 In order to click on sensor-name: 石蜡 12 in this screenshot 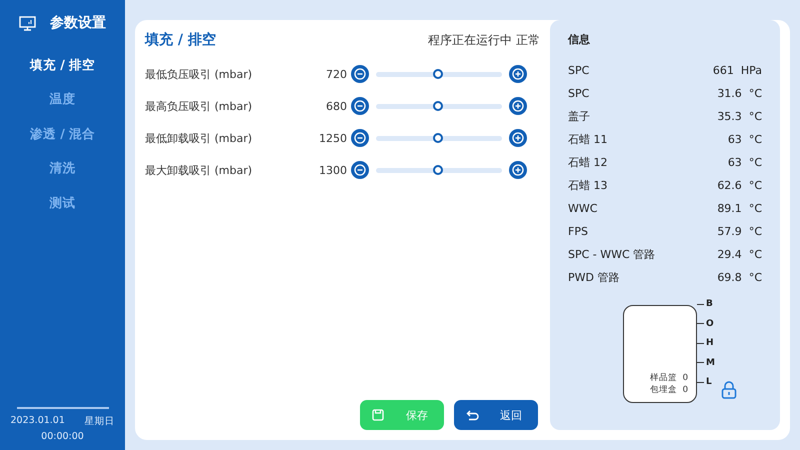, I will do `click(588, 162)`.